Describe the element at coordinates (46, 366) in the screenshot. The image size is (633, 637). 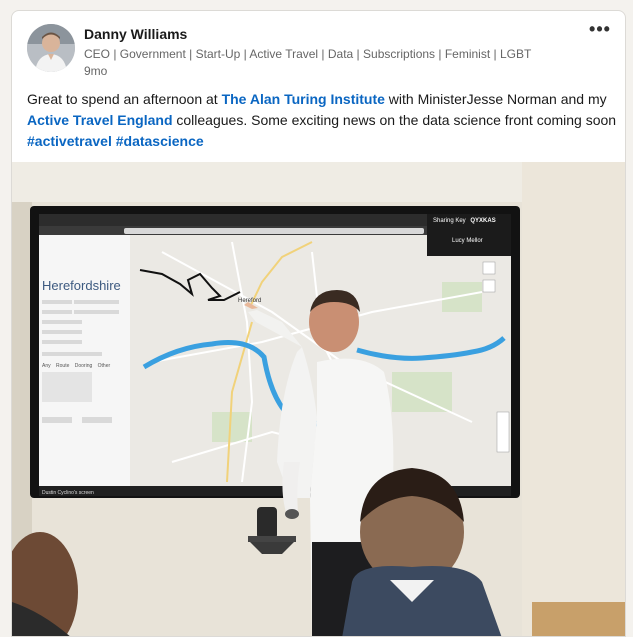
I see `screen-radio-any: Any` at that location.